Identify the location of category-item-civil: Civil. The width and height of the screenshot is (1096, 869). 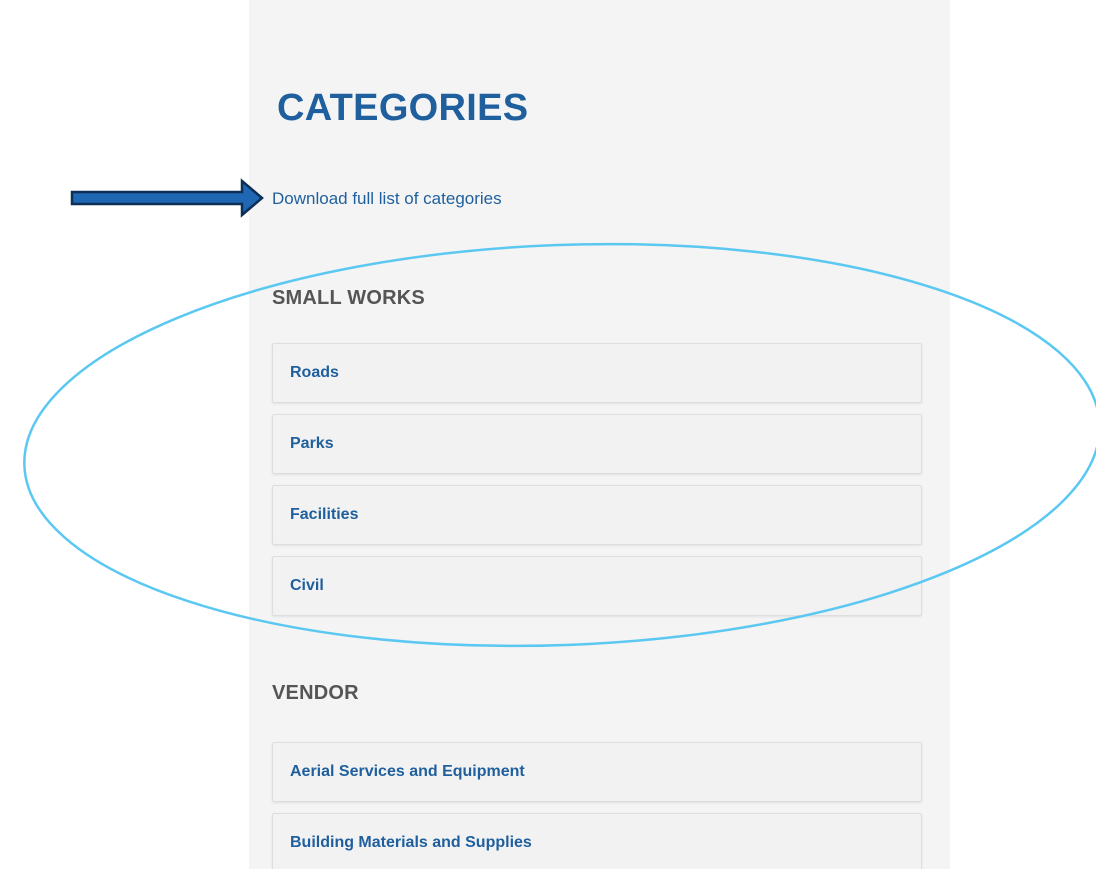
(597, 586).